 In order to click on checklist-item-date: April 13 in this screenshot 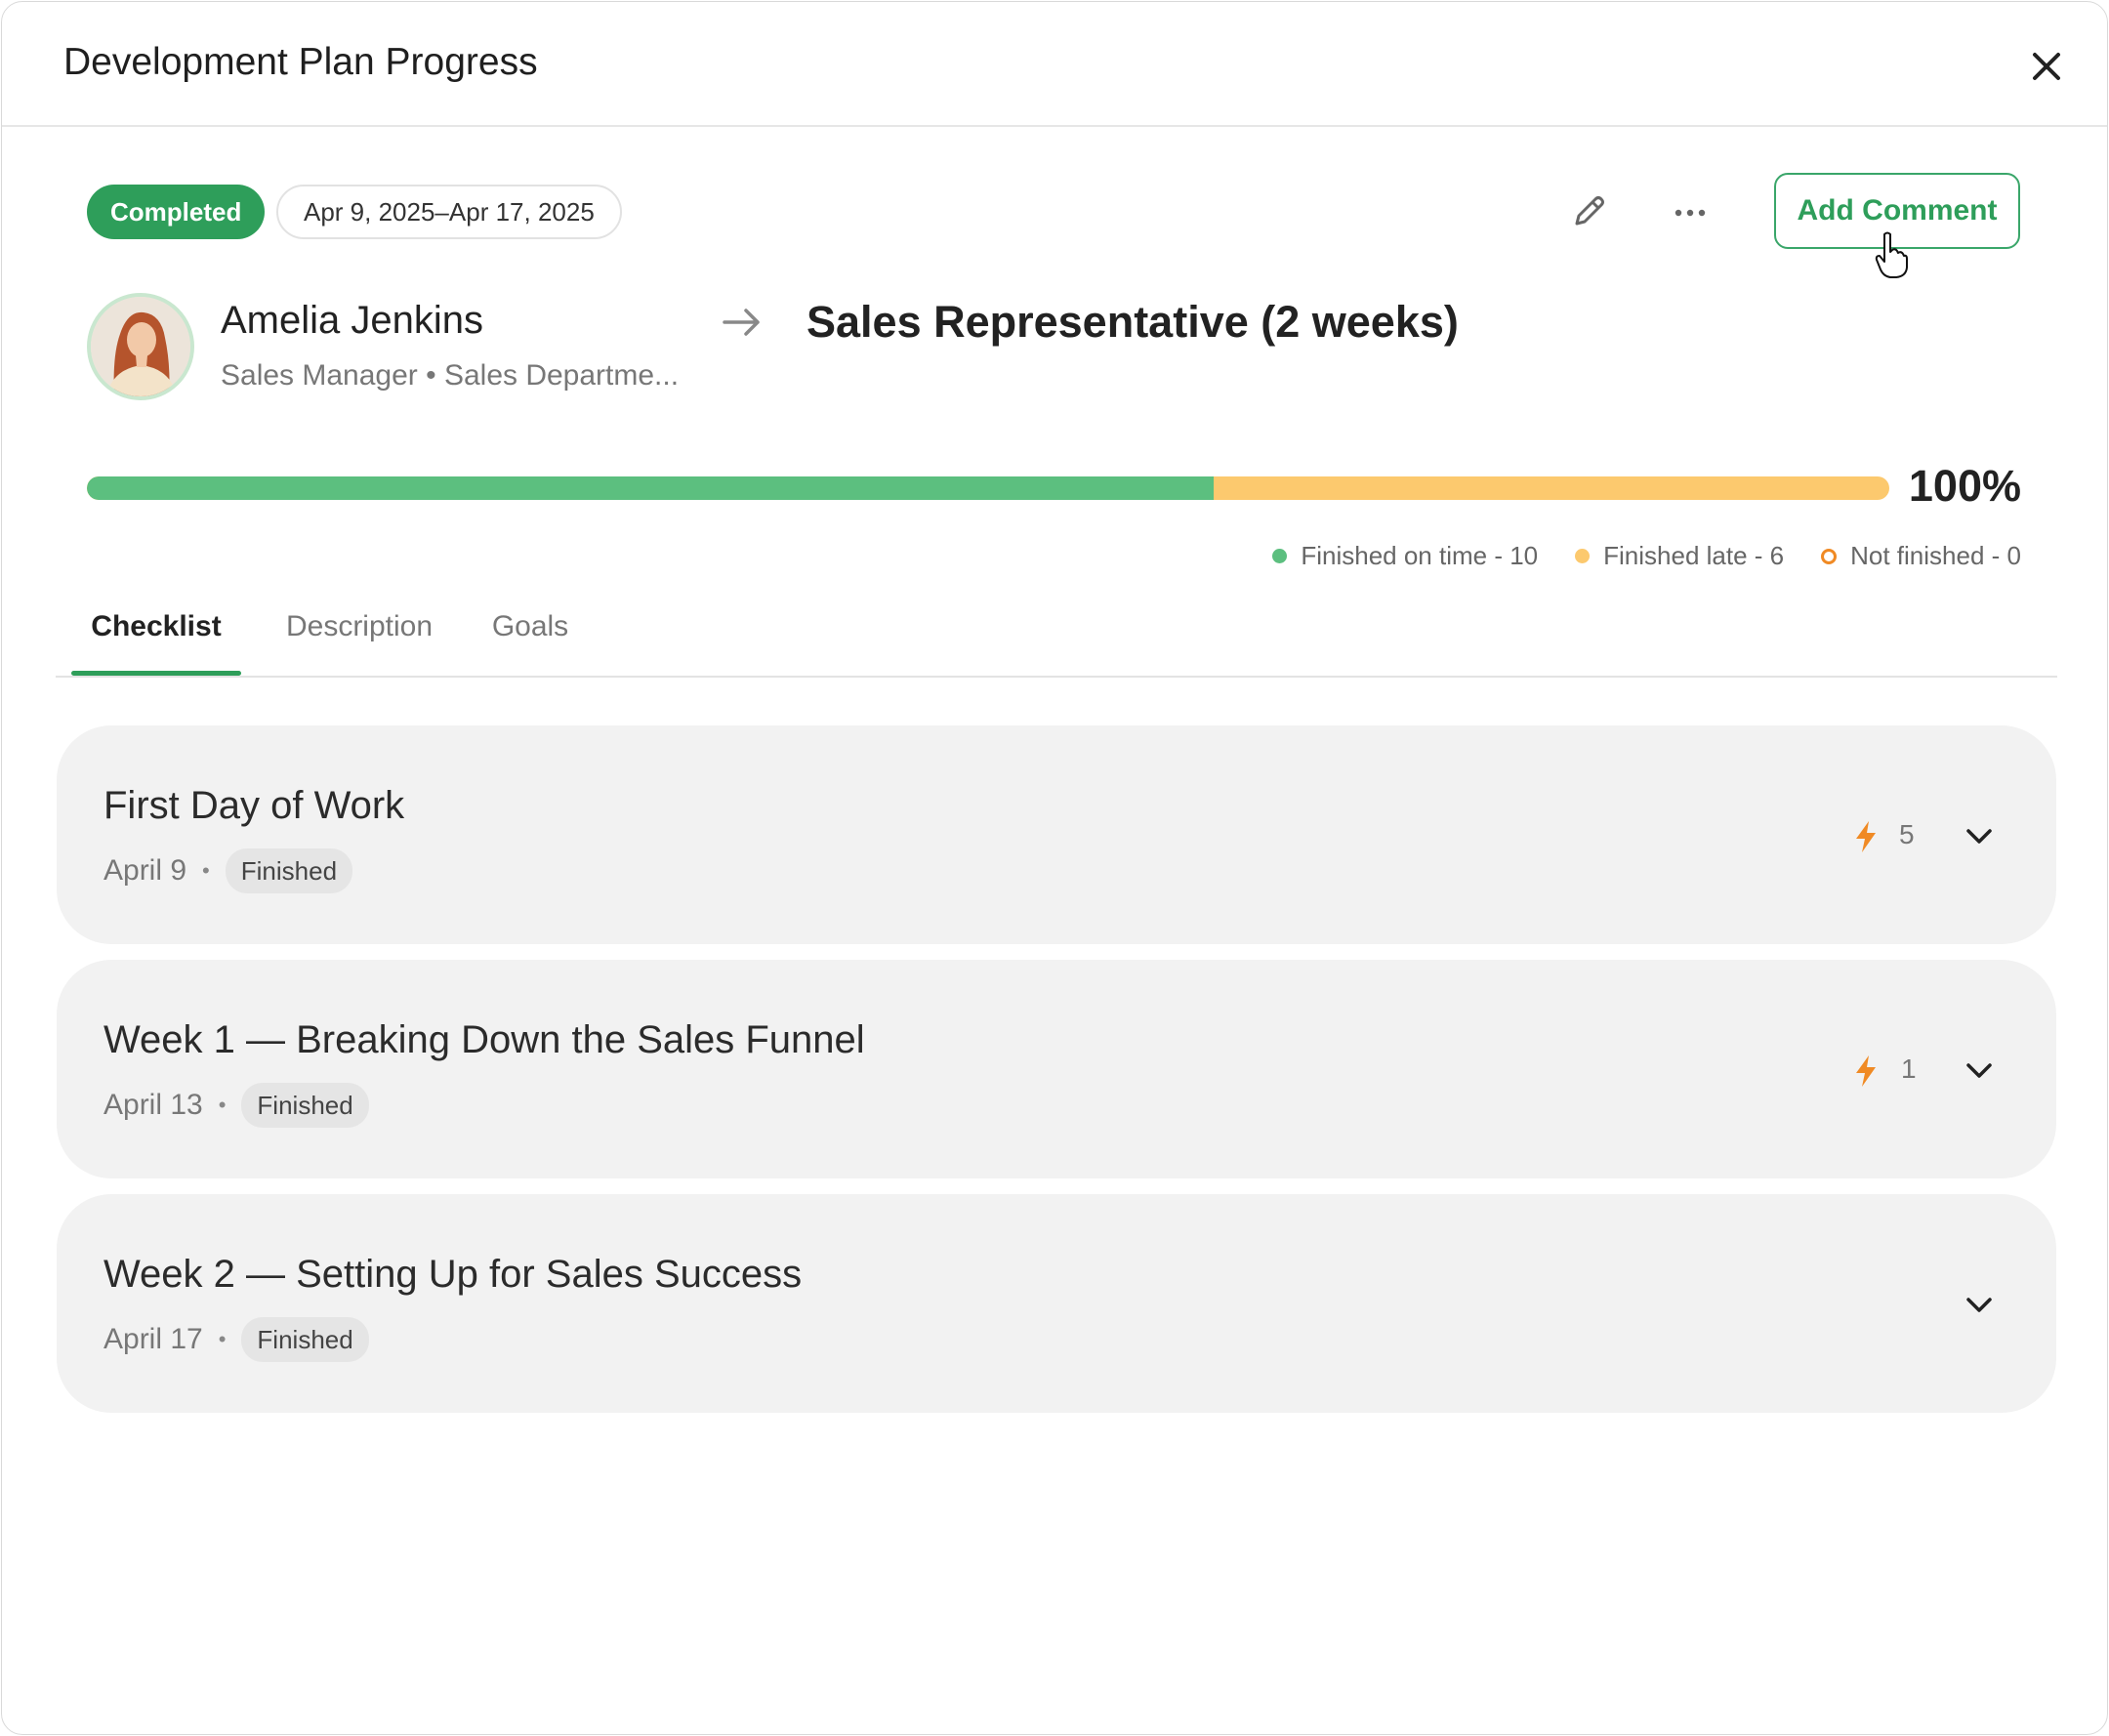, I will do `click(153, 1105)`.